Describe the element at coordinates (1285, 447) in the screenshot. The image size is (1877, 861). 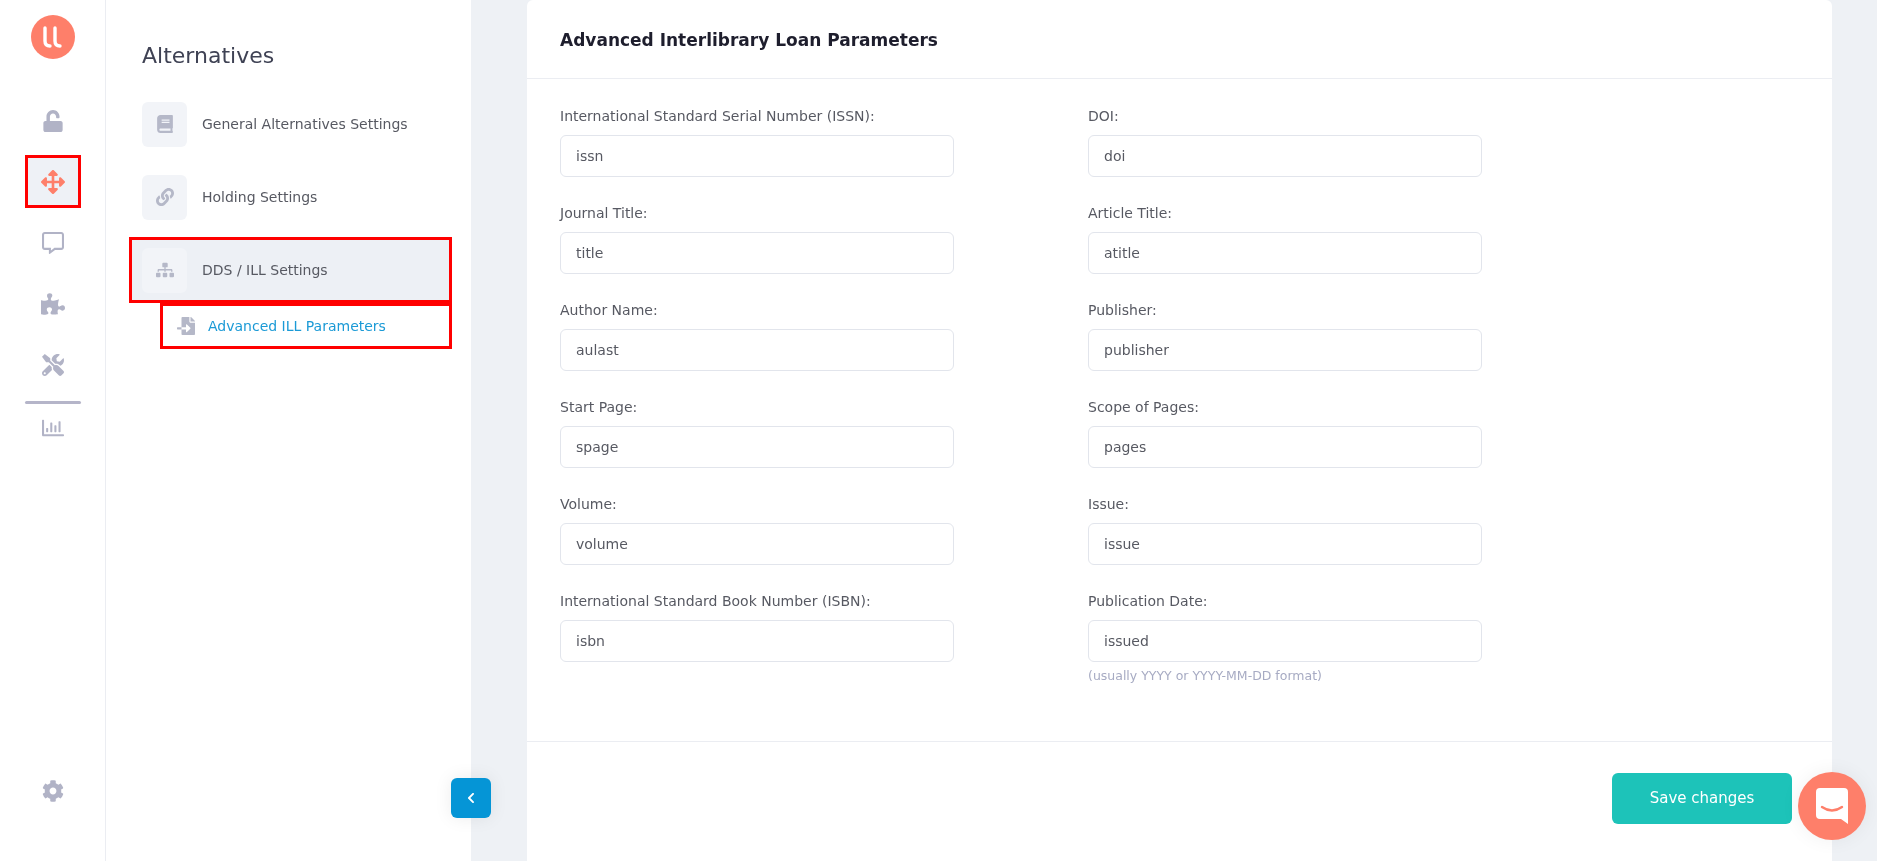
I see `text-field: pages` at that location.